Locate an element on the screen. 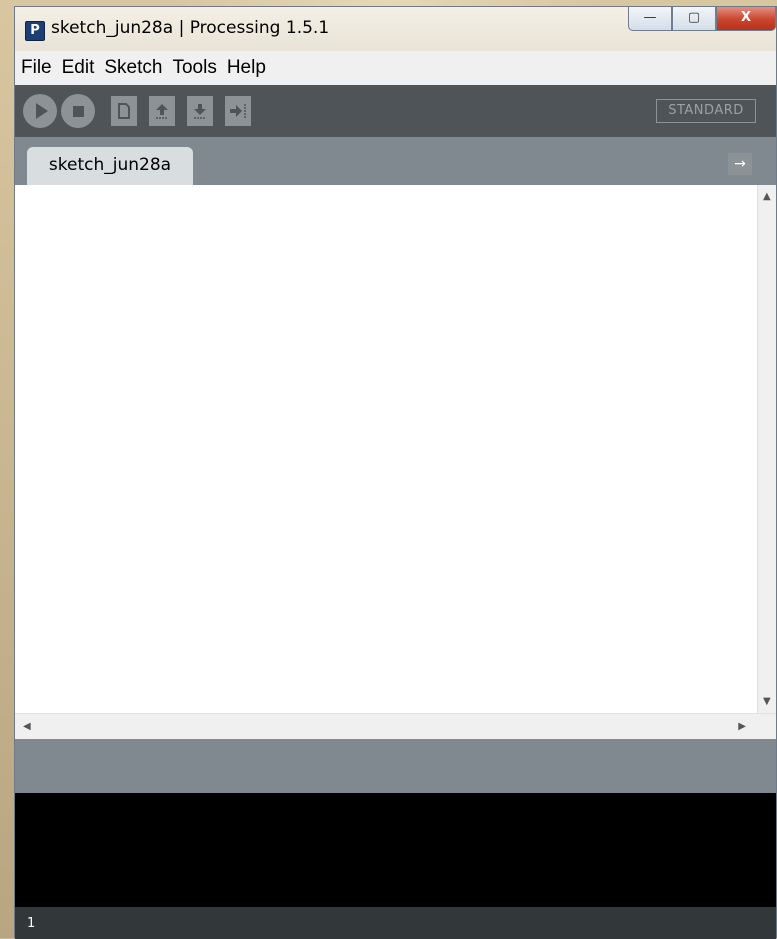 This screenshot has height=939, width=777. open-icon is located at coordinates (162, 111).